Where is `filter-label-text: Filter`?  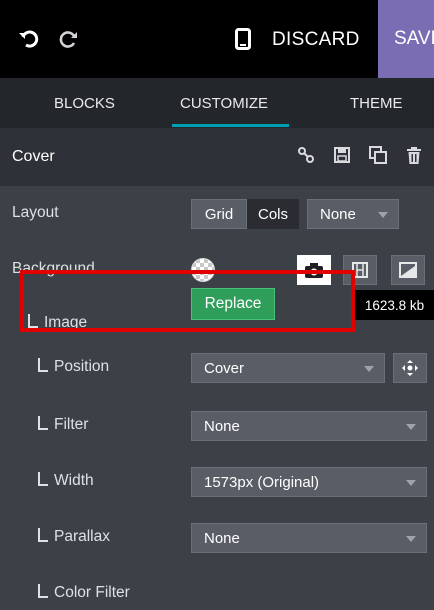
filter-label-text: Filter is located at coordinates (71, 424).